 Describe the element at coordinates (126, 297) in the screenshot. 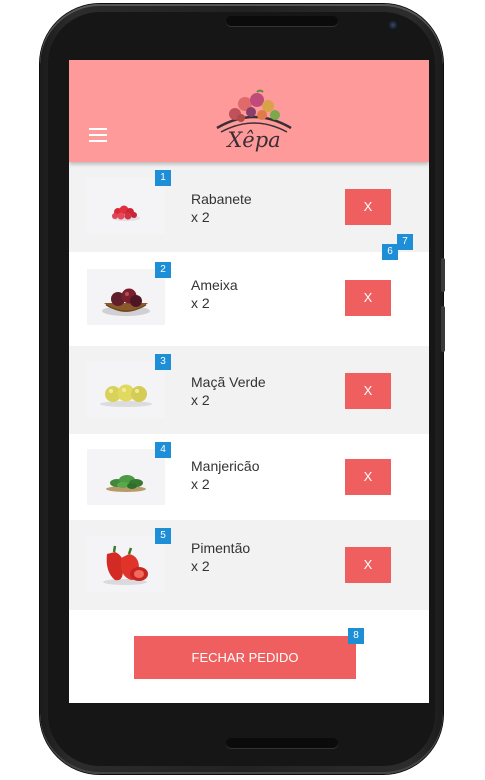

I see `product-image-plums` at that location.